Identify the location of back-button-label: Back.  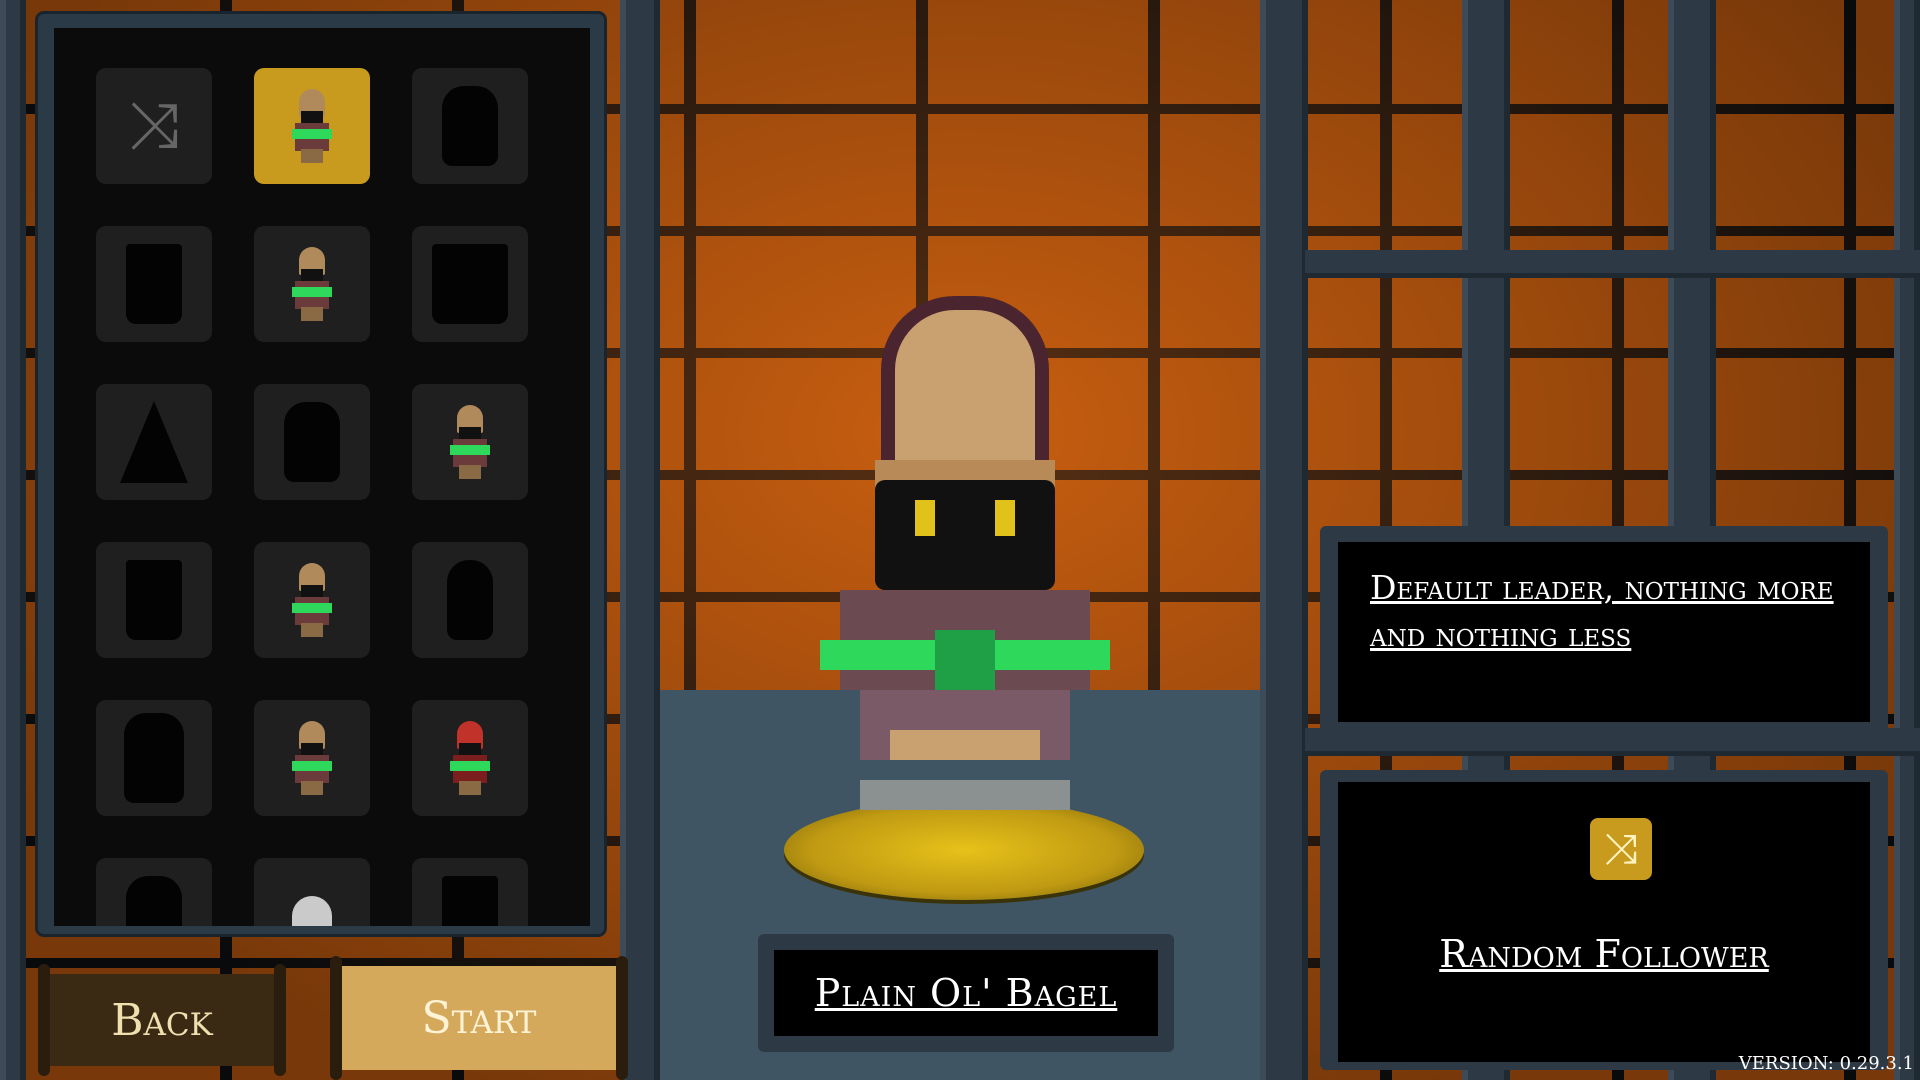
(162, 1020).